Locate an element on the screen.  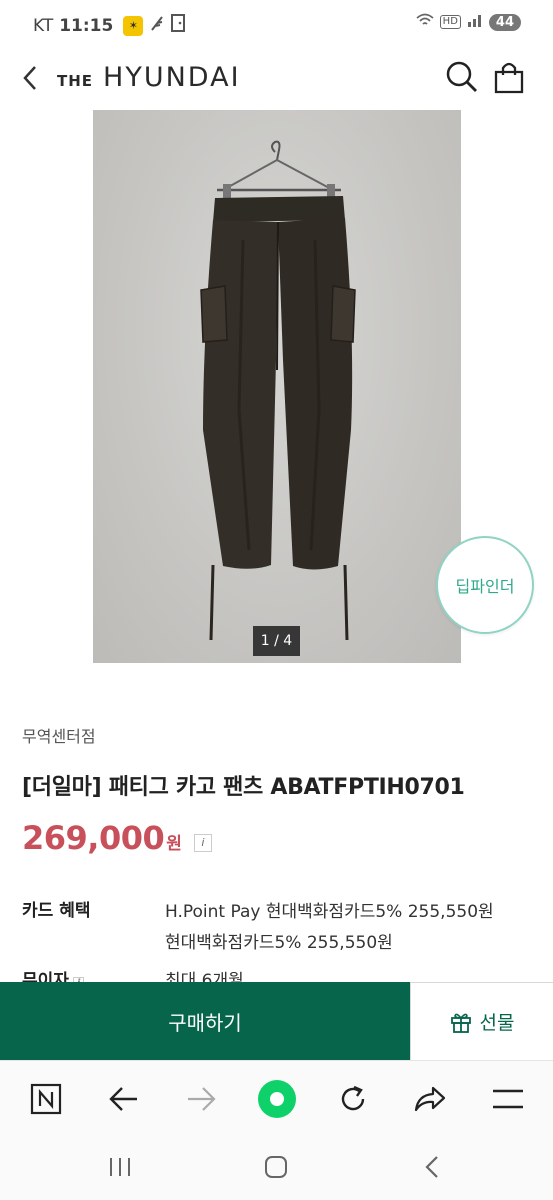
app-header: THE HYUNDAI is located at coordinates (276, 78).